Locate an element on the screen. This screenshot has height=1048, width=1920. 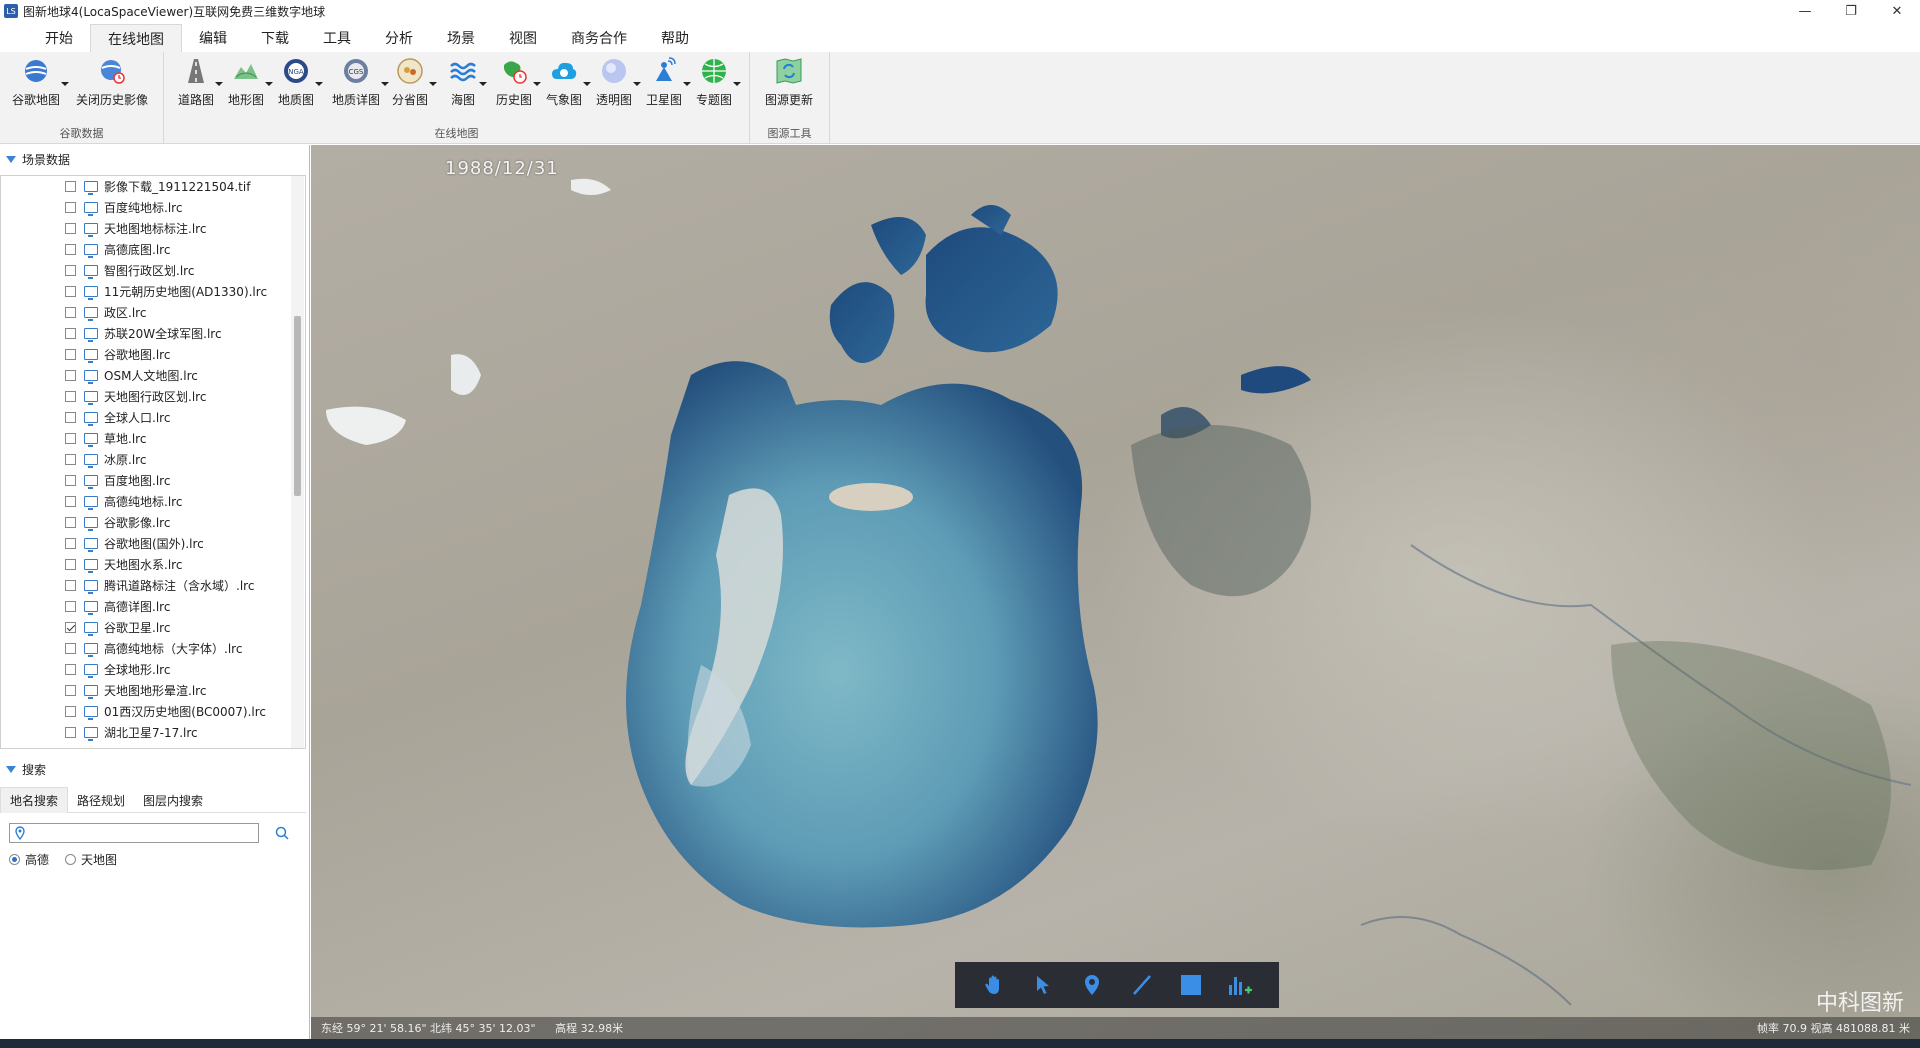
tree-item: 高德详图.lrc is located at coordinates (146, 606).